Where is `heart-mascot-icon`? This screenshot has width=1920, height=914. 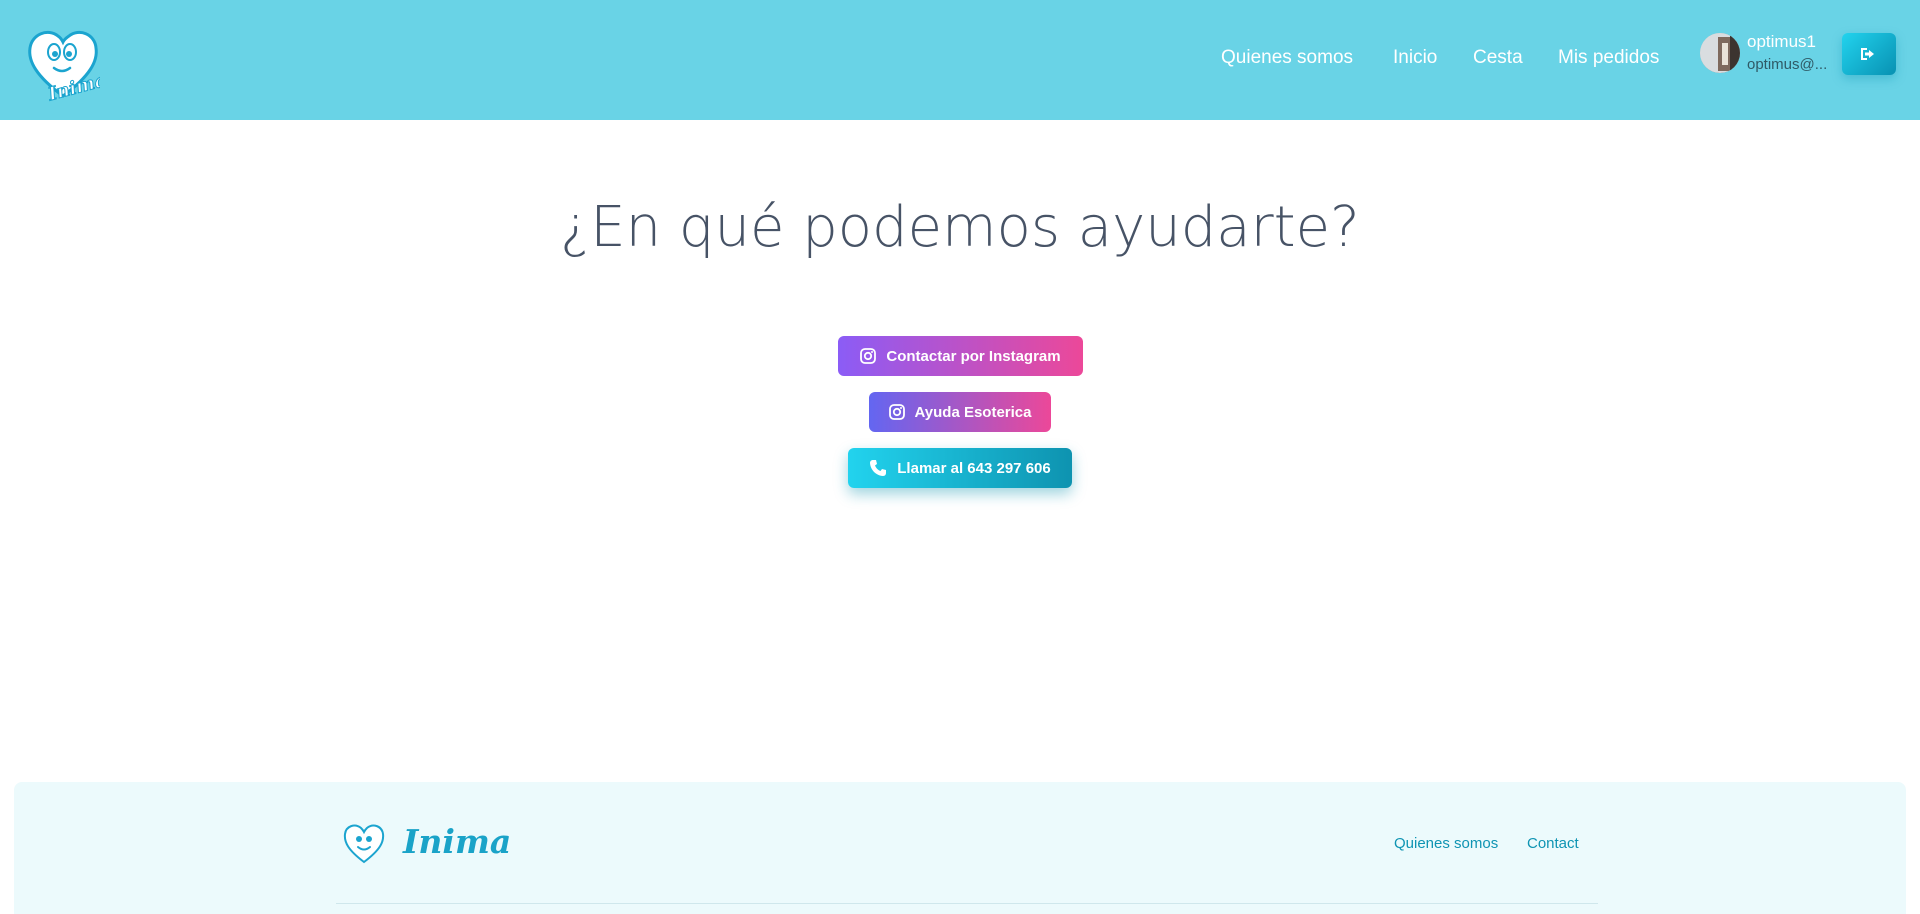 heart-mascot-icon is located at coordinates (364, 844).